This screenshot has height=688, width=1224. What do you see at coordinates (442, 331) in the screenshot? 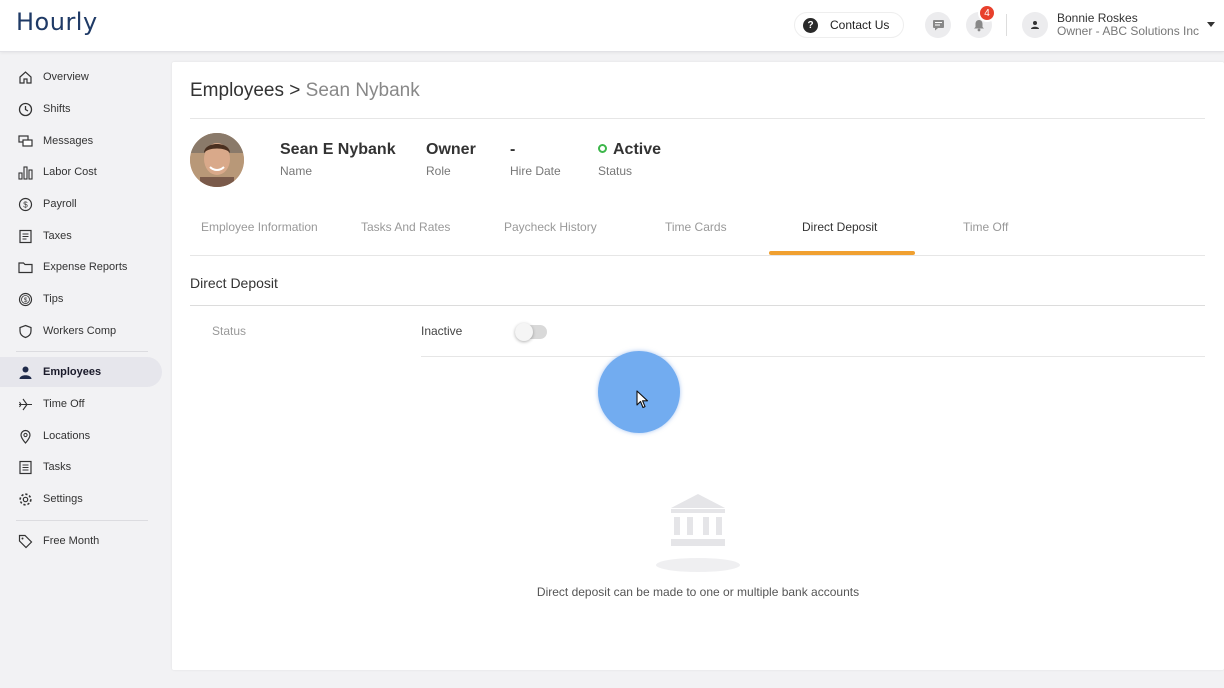
I see `status-field-value: Inactive` at bounding box center [442, 331].